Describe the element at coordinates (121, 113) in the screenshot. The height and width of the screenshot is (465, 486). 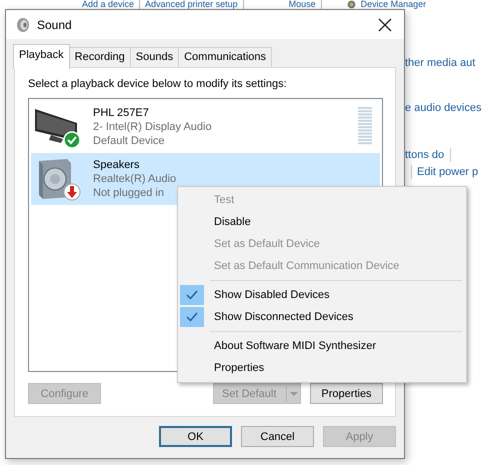
I see `device-name: PHL 257E7` at that location.